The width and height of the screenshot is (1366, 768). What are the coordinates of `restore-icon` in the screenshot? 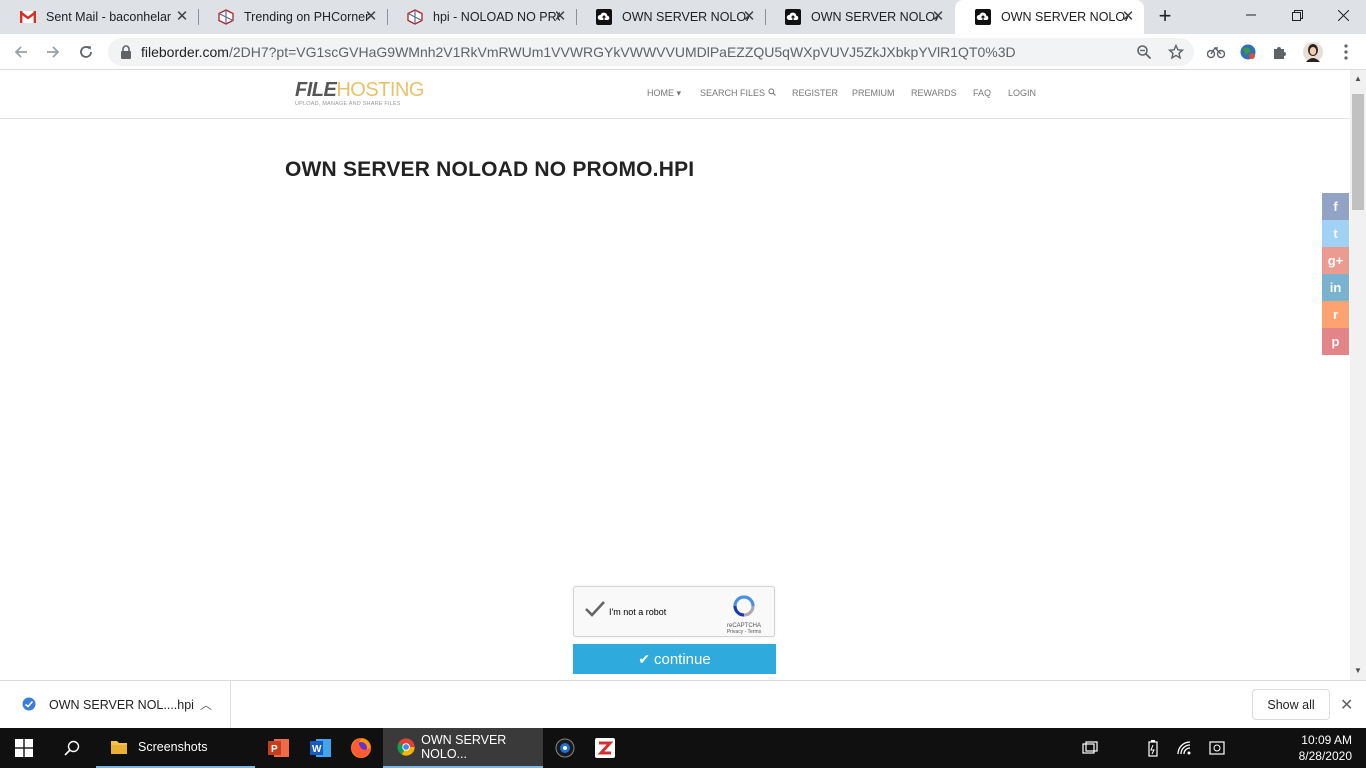 It's located at (1297, 15).